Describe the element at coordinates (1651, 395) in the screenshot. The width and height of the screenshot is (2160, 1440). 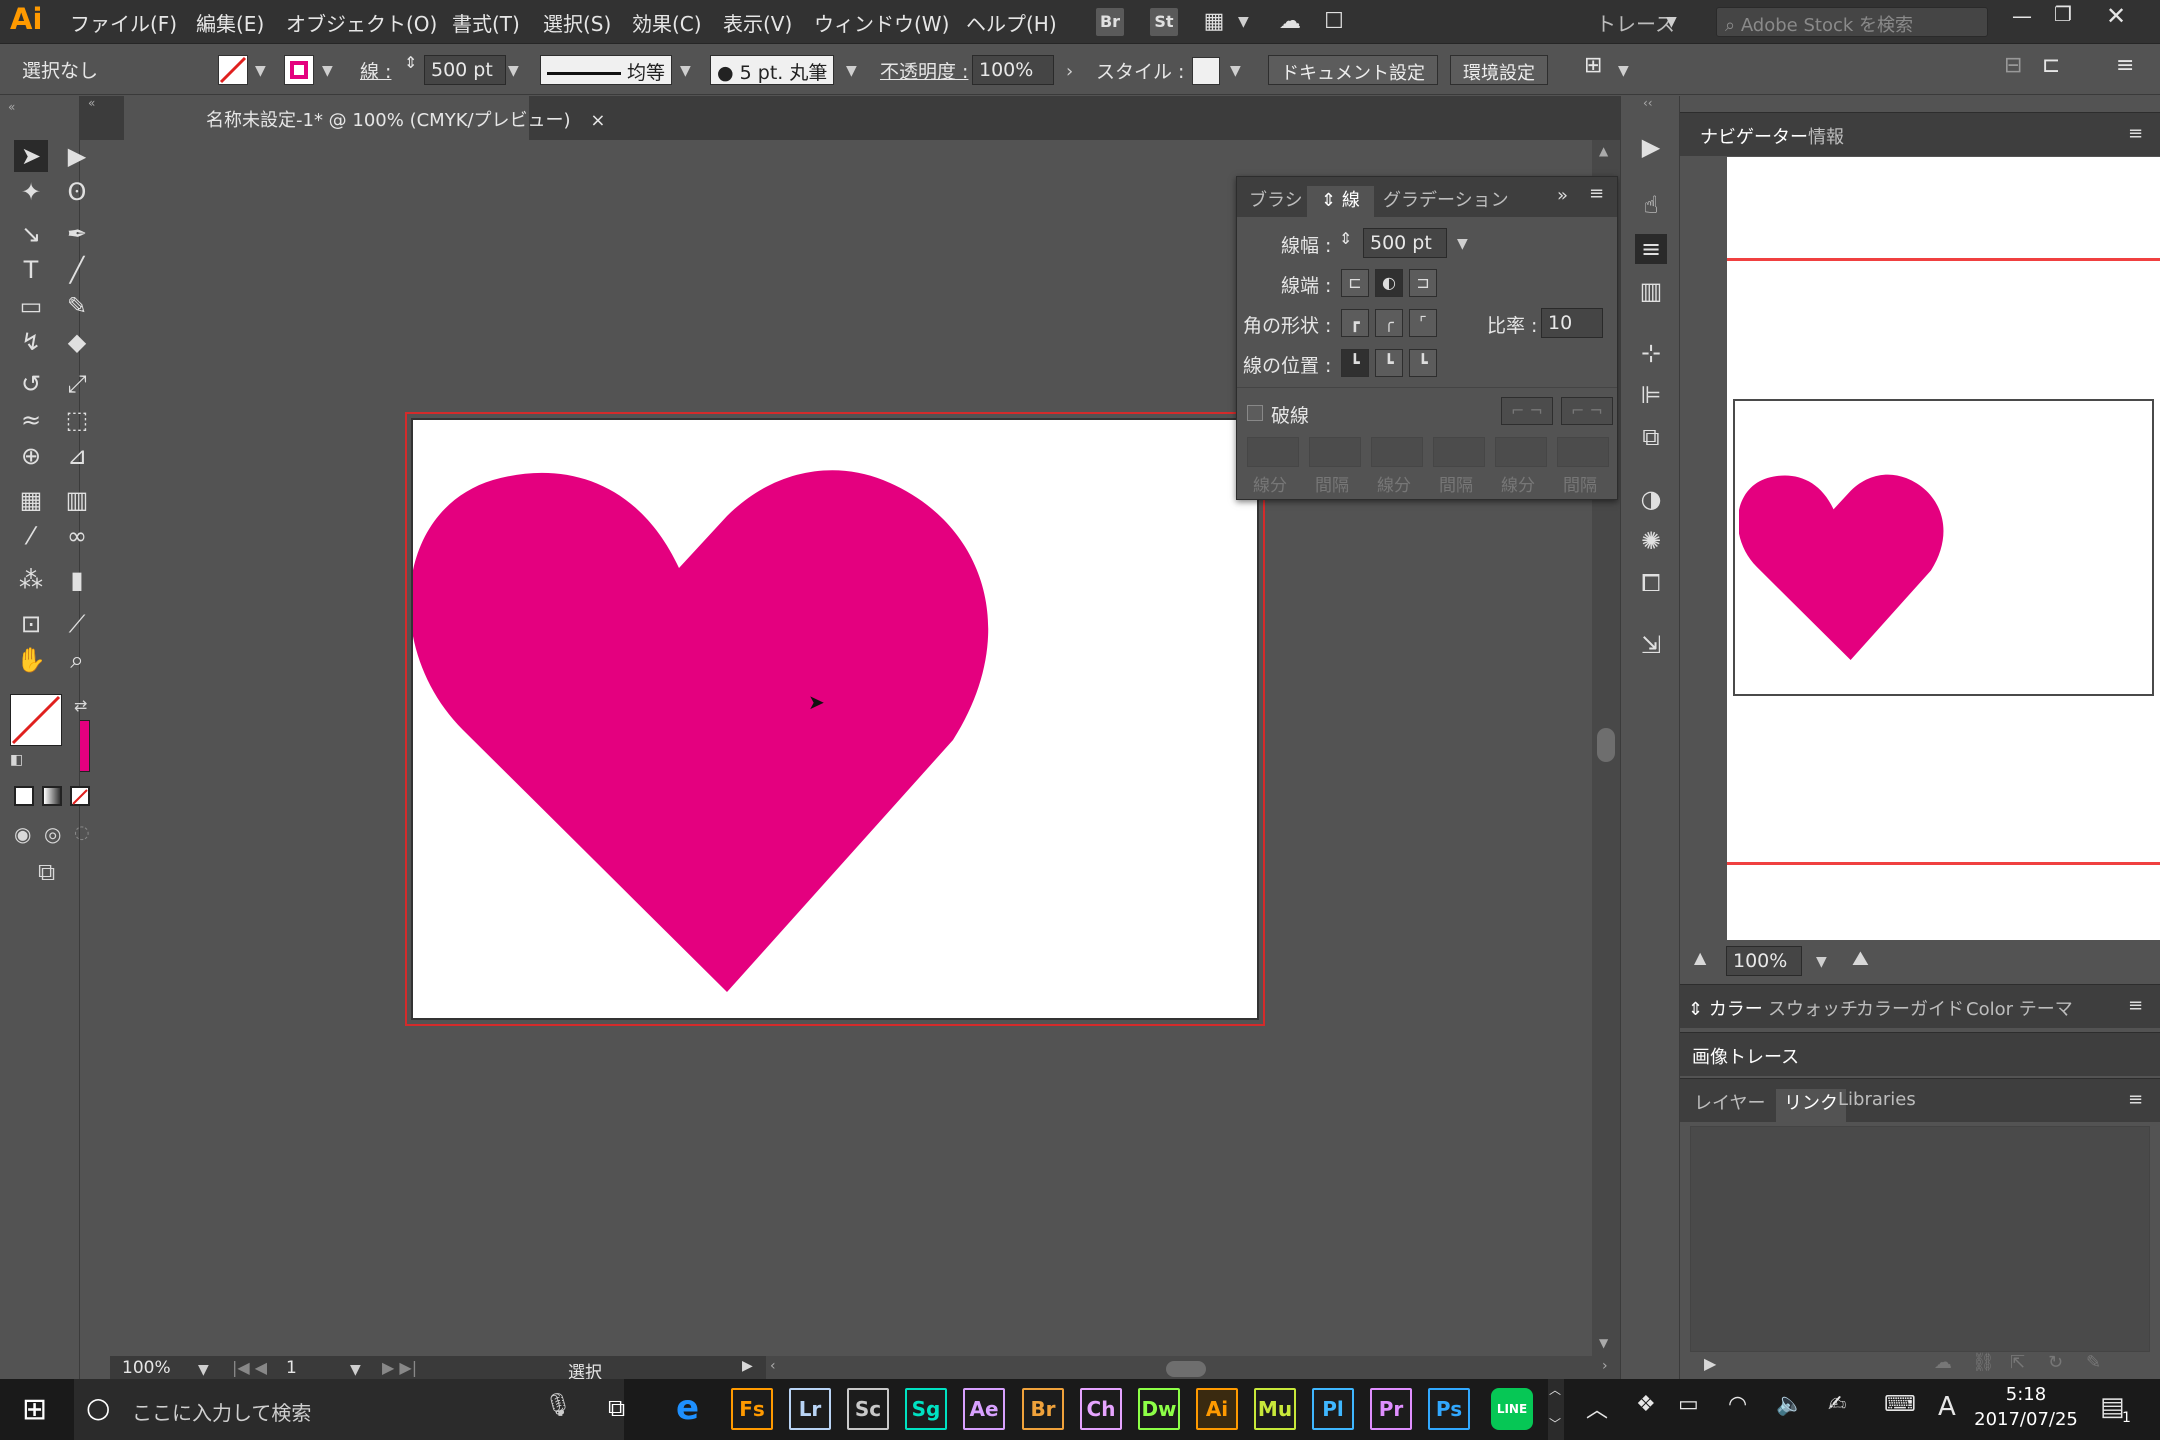
I see `align-panel-icon: ⊫` at that location.